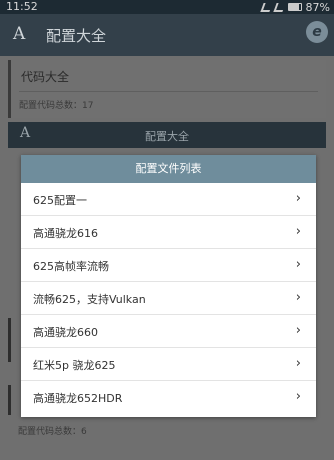 The width and height of the screenshot is (334, 460). Describe the element at coordinates (168, 364) in the screenshot. I see `config-list-item: 红米5p 骁龙625 ›` at that location.